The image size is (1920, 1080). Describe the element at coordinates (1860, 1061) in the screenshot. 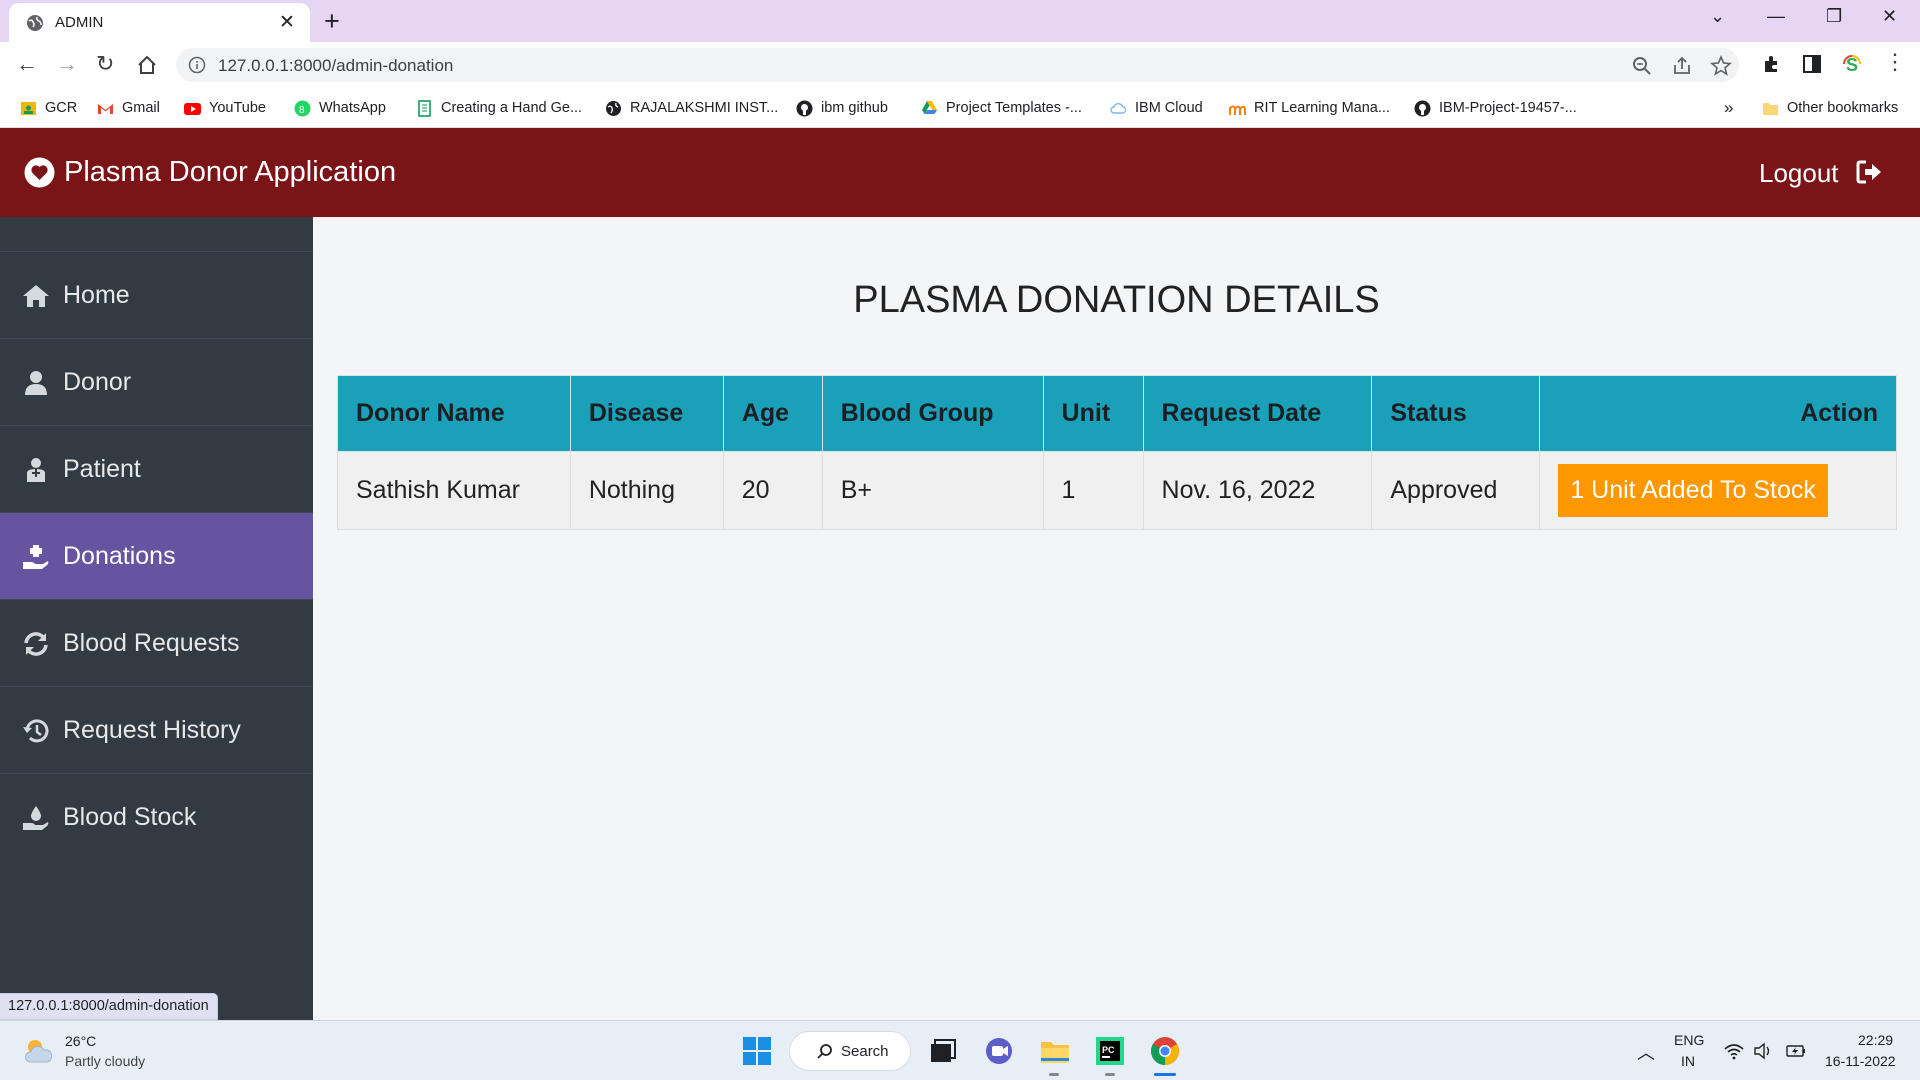

I see `clock-date: 16-11-2022` at that location.